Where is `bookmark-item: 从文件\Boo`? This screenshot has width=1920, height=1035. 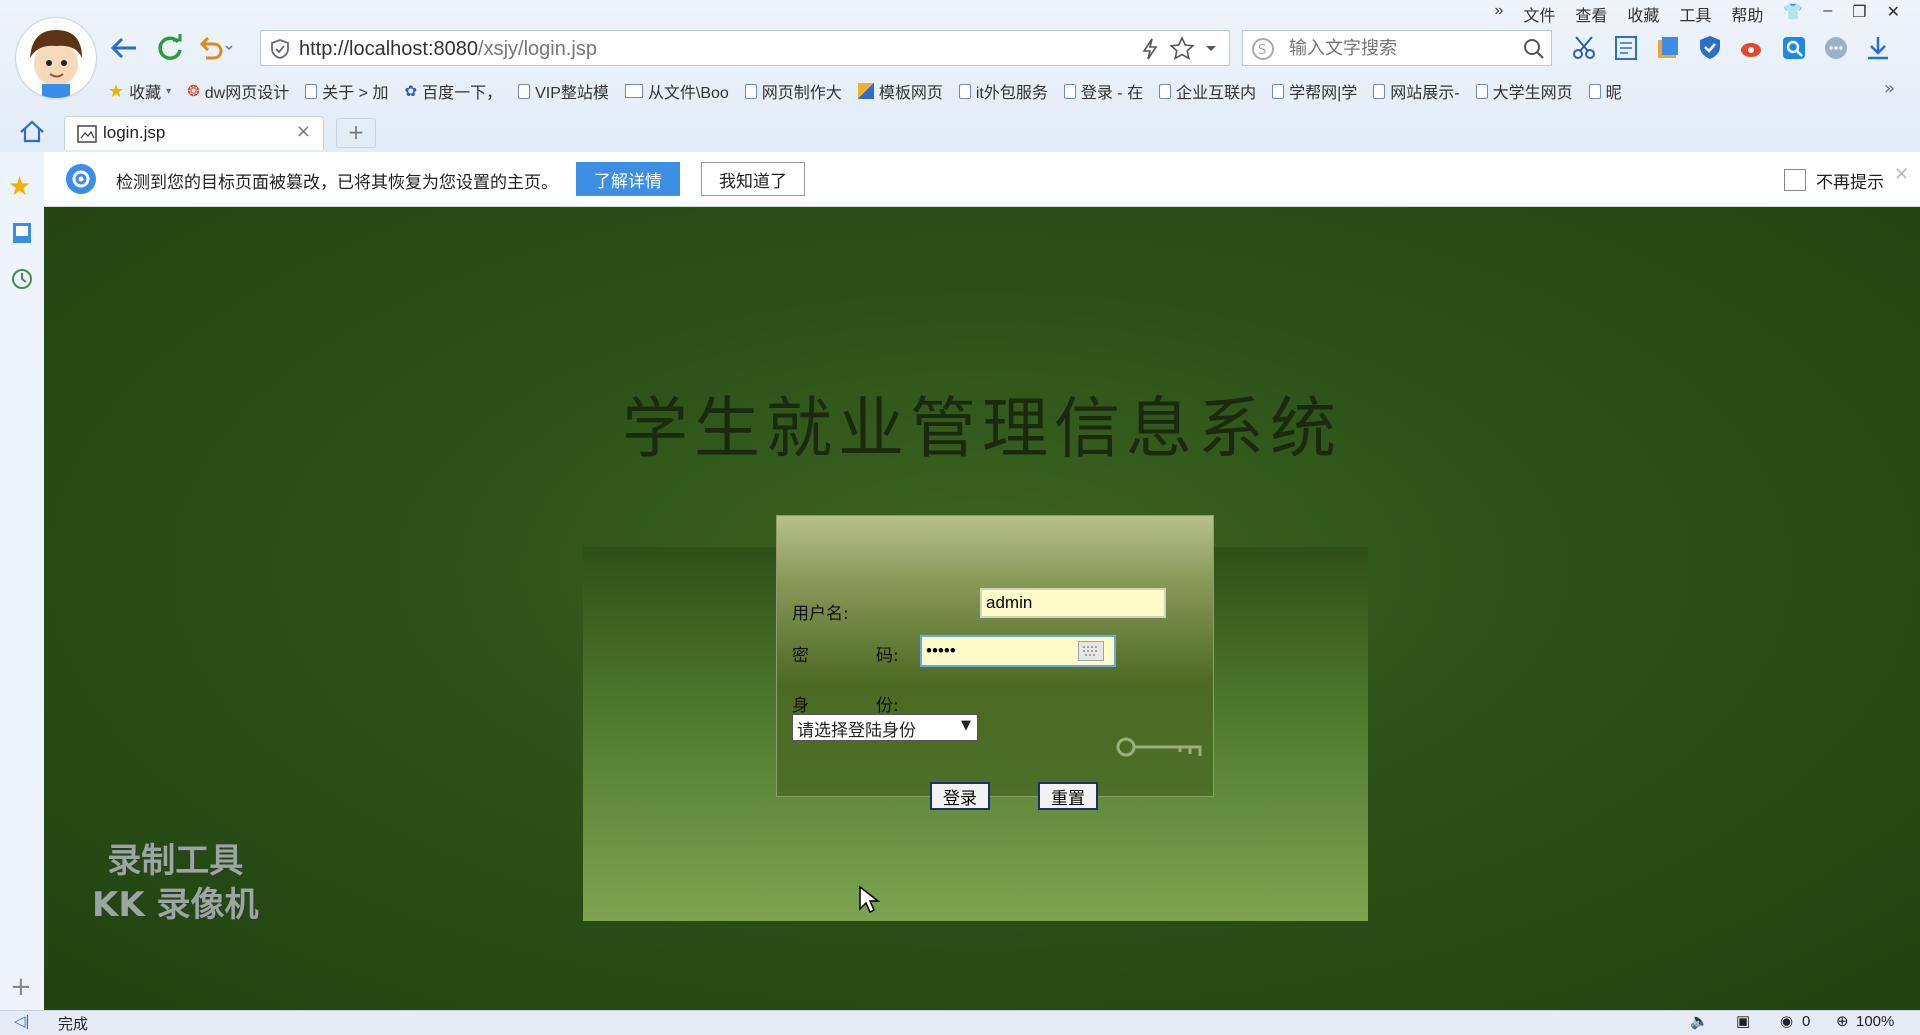
bookmark-item: 从文件\Boo is located at coordinates (676, 91).